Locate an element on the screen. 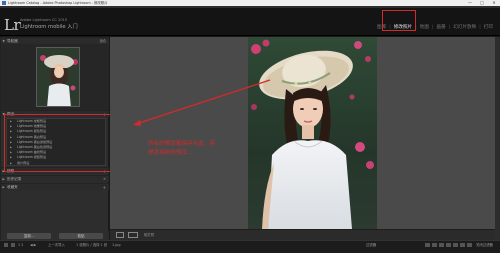 This screenshot has height=253, width=500. filter-off-dropdown: 关闭过滤器 is located at coordinates (484, 245).